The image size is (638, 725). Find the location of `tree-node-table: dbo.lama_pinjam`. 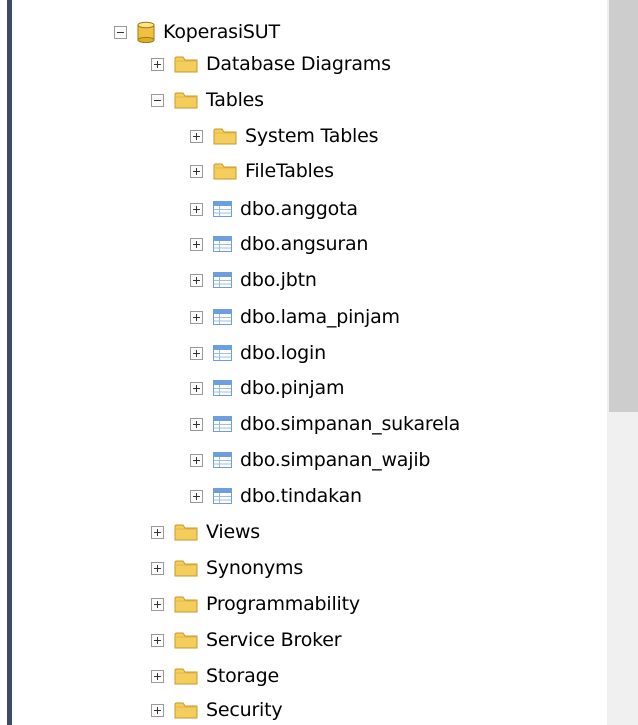

tree-node-table: dbo.lama_pinjam is located at coordinates (295, 317).